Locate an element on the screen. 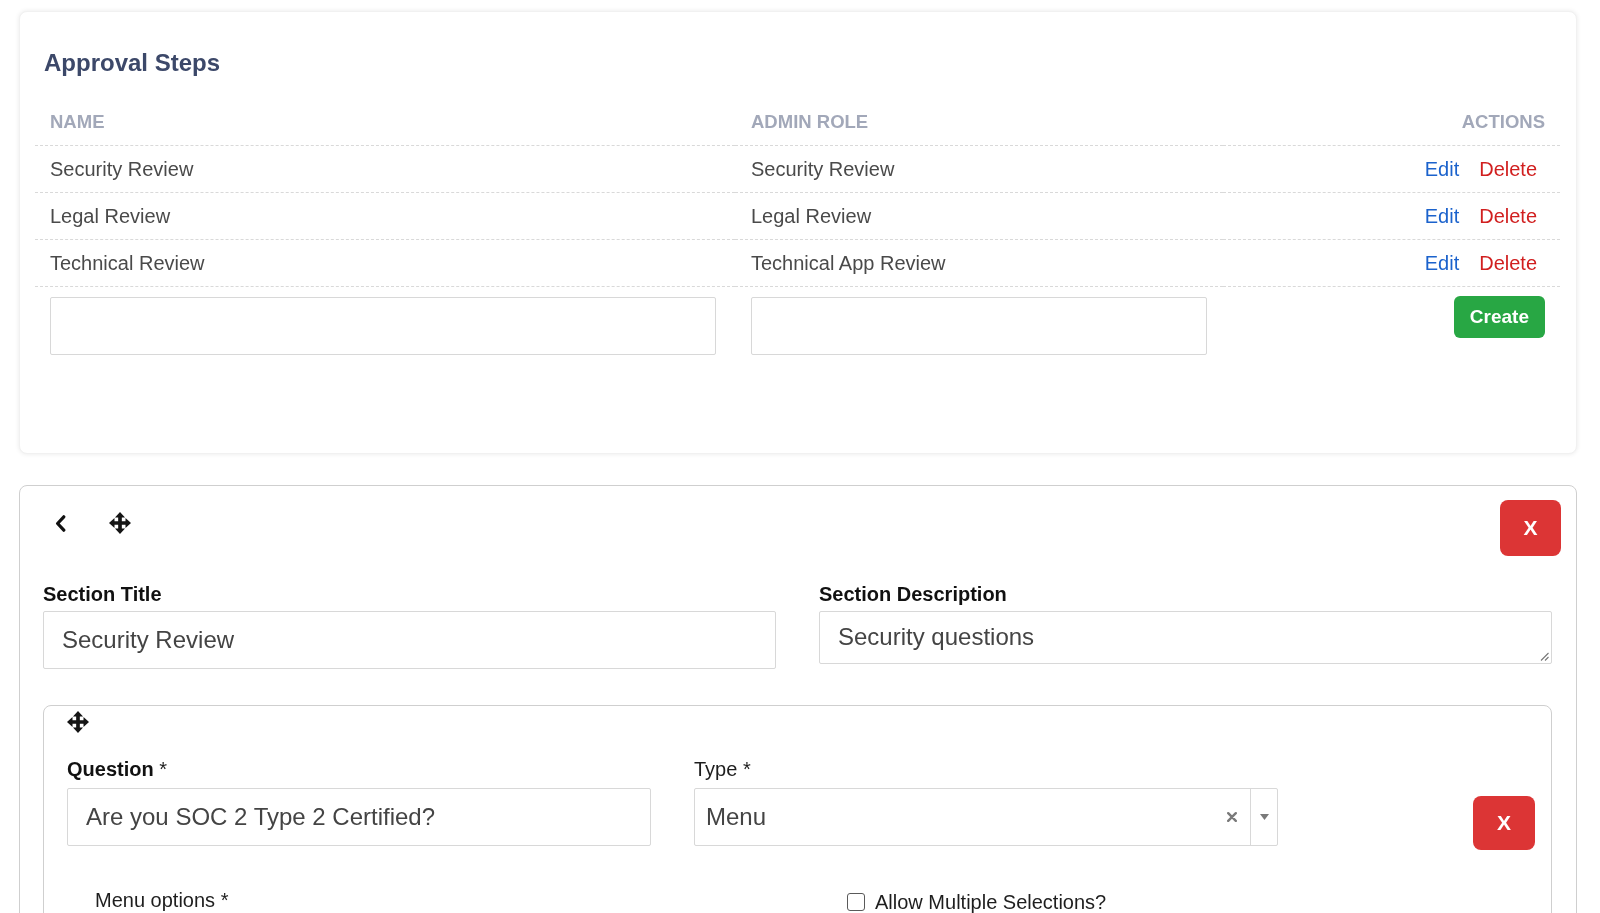 This screenshot has width=1600, height=913. remove-question-button: X is located at coordinates (1504, 823).